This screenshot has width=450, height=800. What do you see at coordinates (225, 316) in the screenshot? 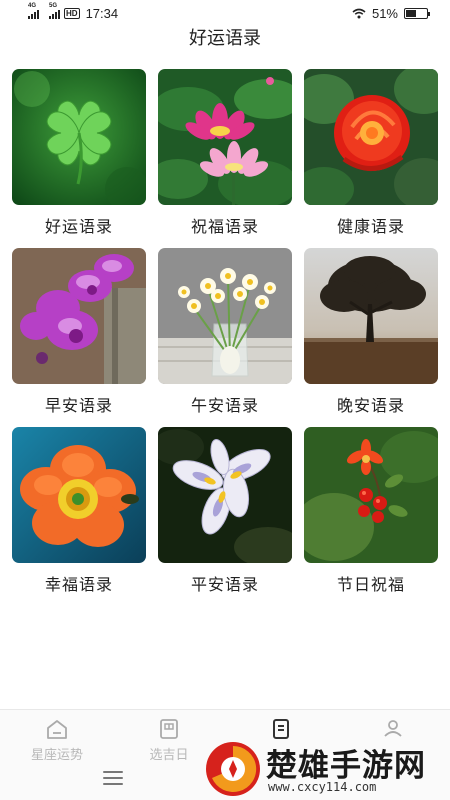
I see `daffodils-in-vase-image` at bounding box center [225, 316].